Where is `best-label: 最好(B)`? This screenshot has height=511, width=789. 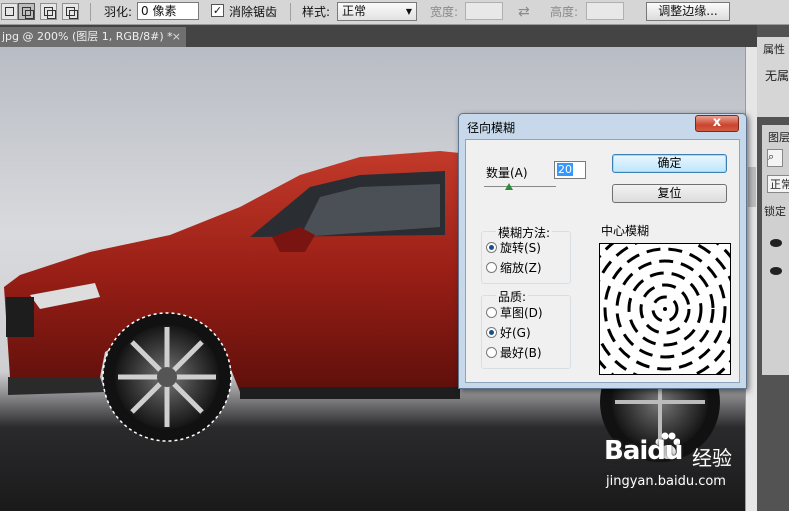
best-label: 最好(B) is located at coordinates (521, 352).